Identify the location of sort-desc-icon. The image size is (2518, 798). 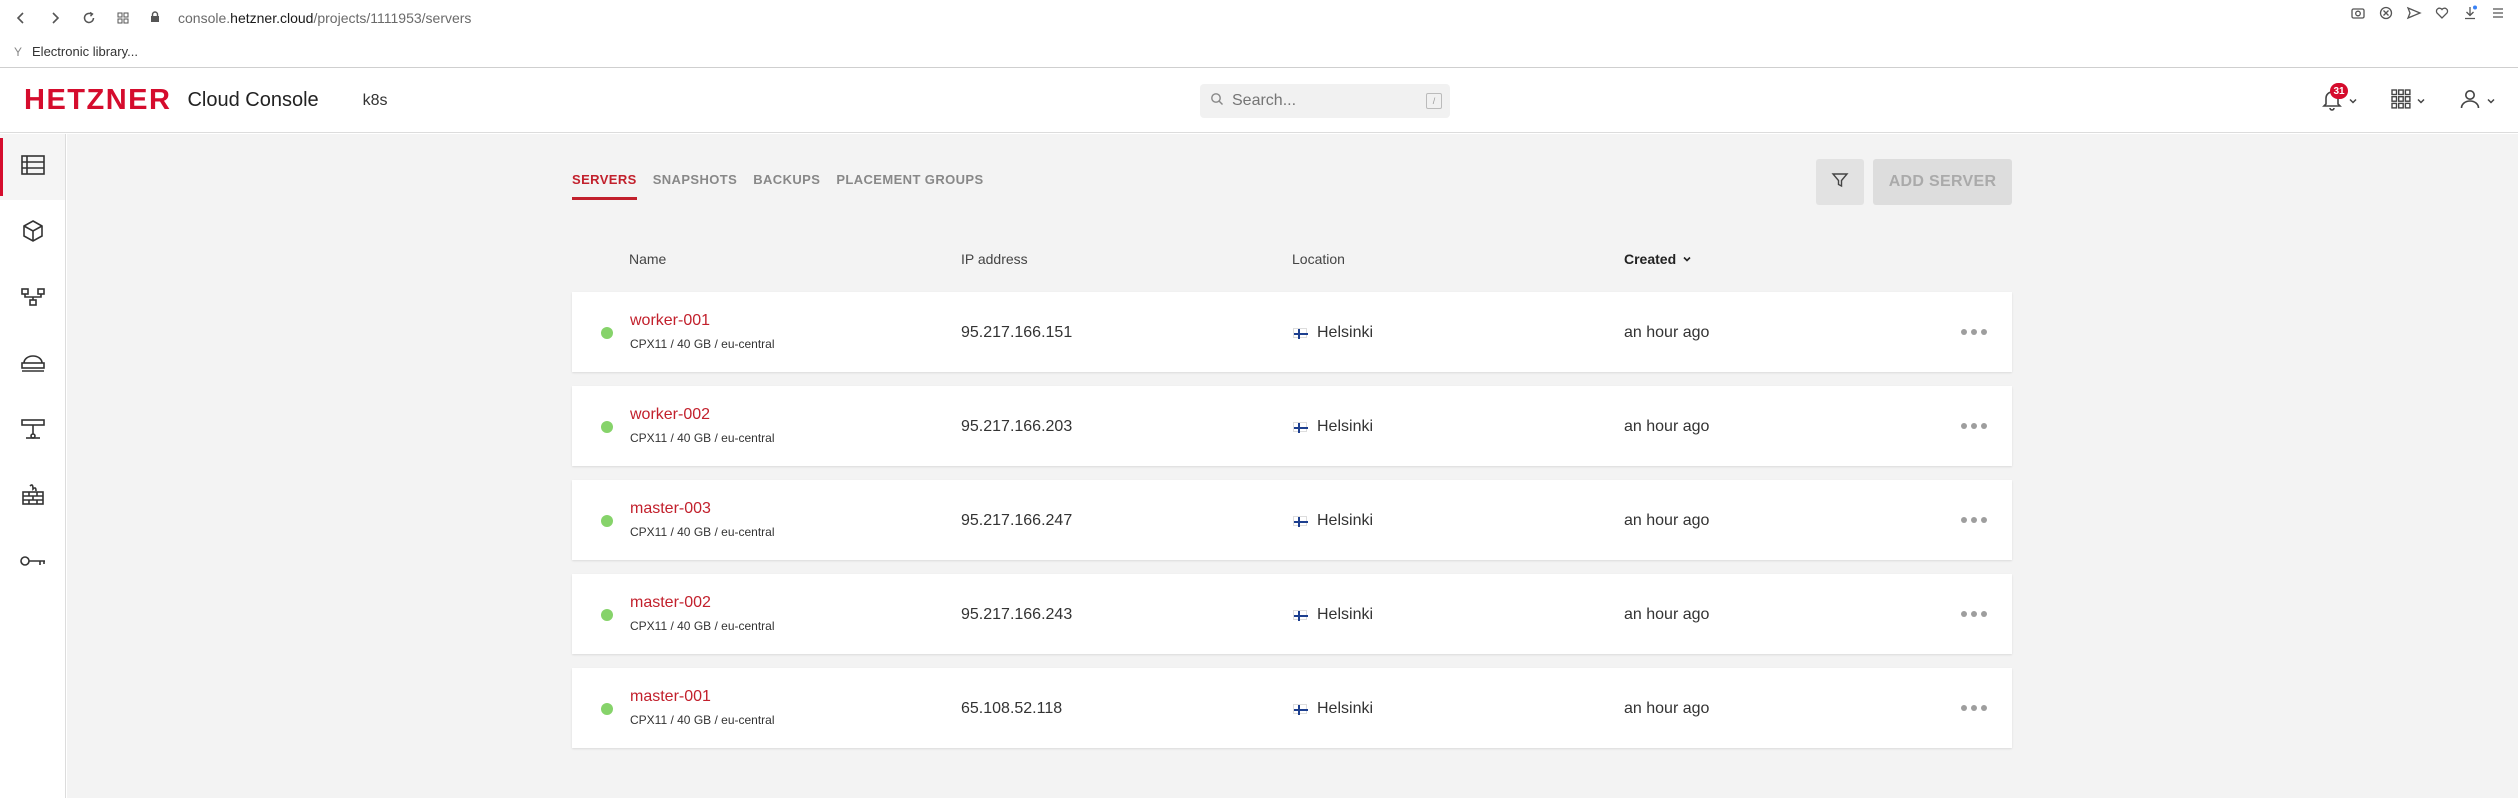
(1687, 259).